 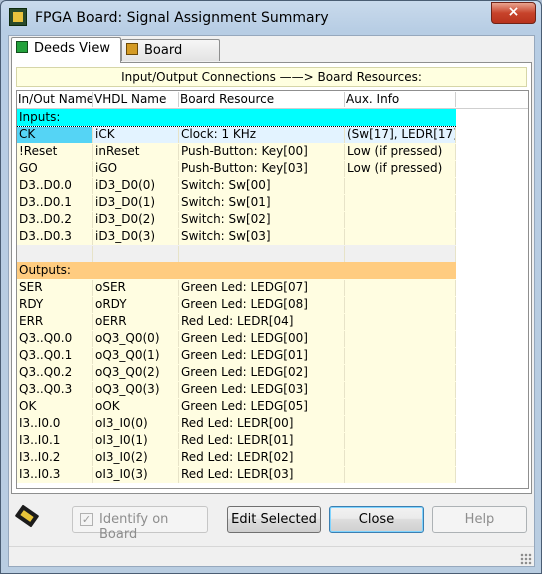 I want to click on identify-label: Identify on Board, so click(x=134, y=527).